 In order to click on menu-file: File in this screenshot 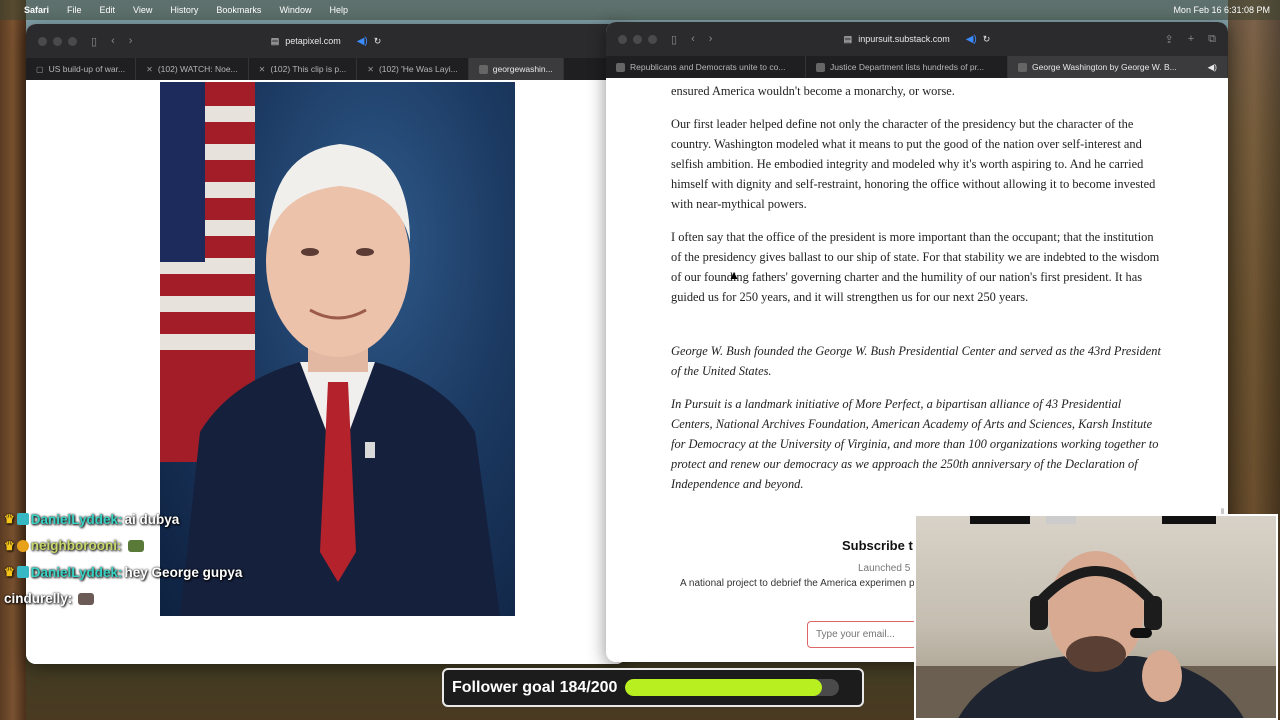, I will do `click(74, 10)`.